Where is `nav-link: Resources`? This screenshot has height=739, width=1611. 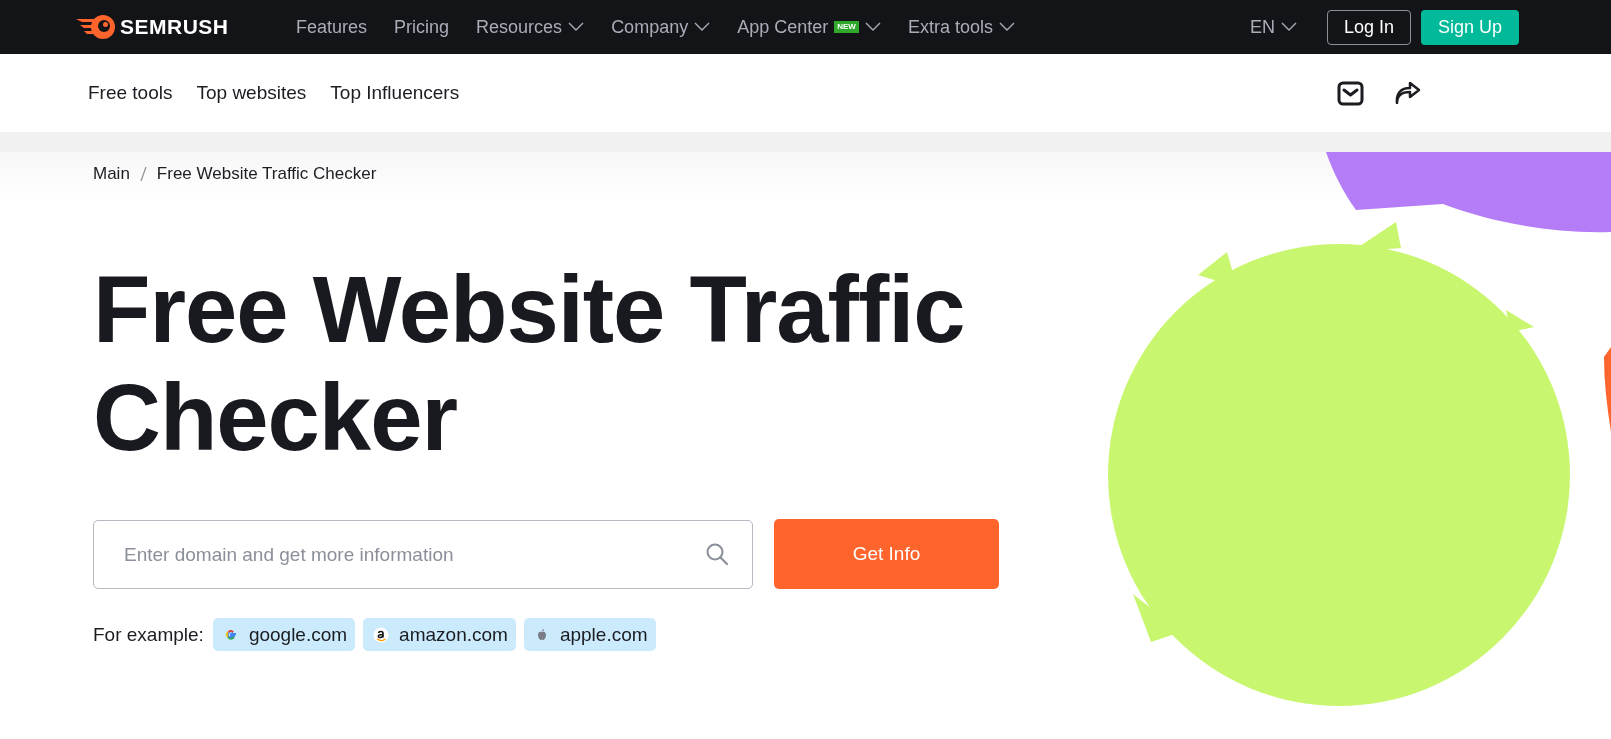 nav-link: Resources is located at coordinates (530, 27).